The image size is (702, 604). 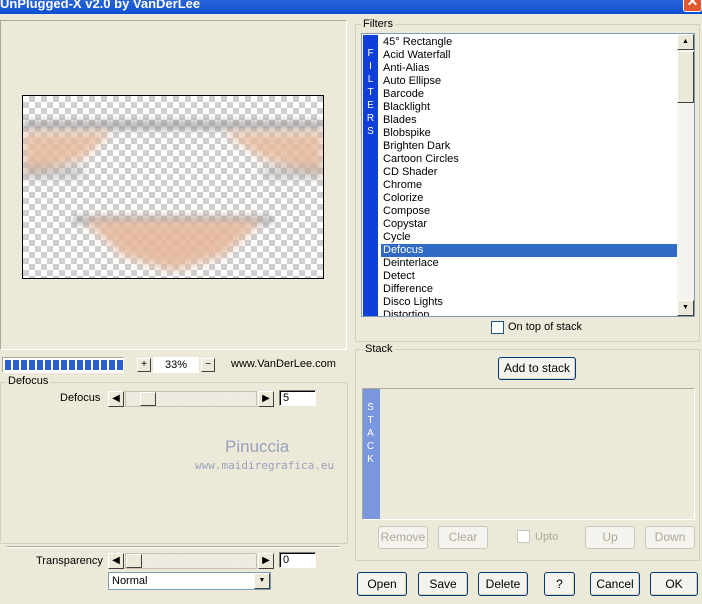 I want to click on filter-item: 45° Rectangle, so click(x=529, y=42).